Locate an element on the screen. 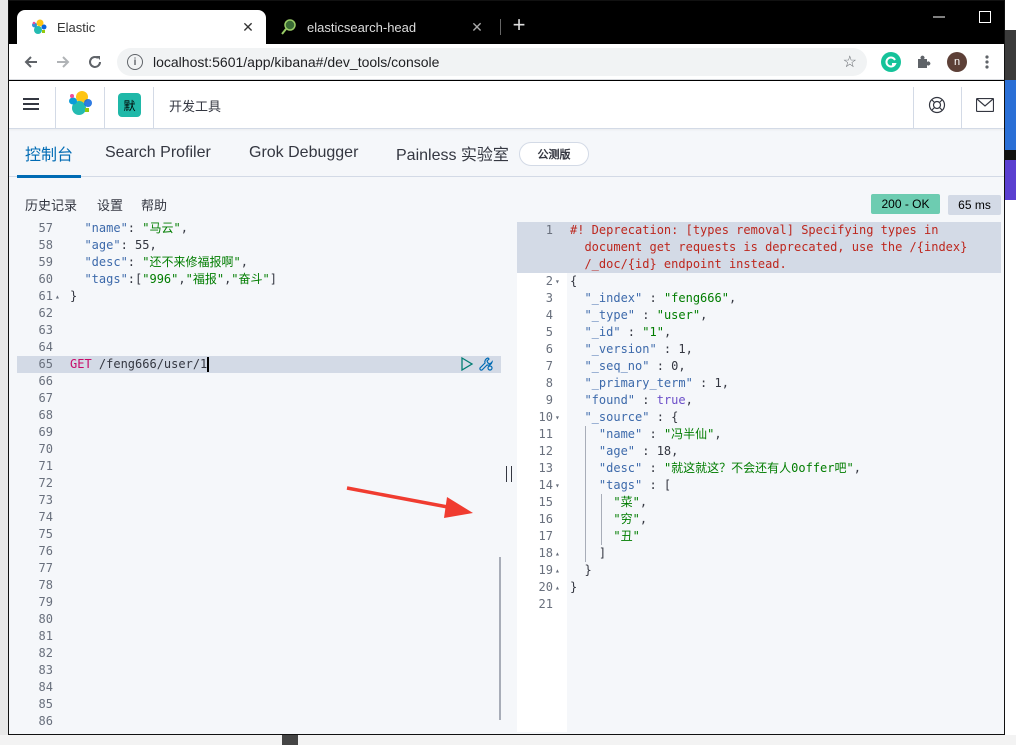 Image resolution: width=1016 pixels, height=745 pixels. menu-toggle-icon is located at coordinates (33, 105).